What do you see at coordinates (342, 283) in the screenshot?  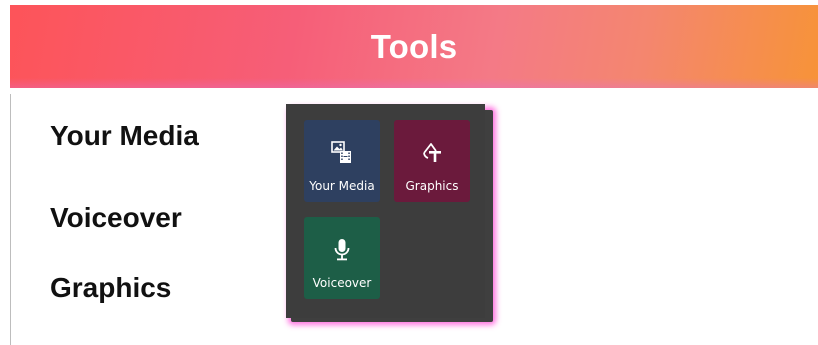 I see `tile-voiceover-label: Voiceover` at bounding box center [342, 283].